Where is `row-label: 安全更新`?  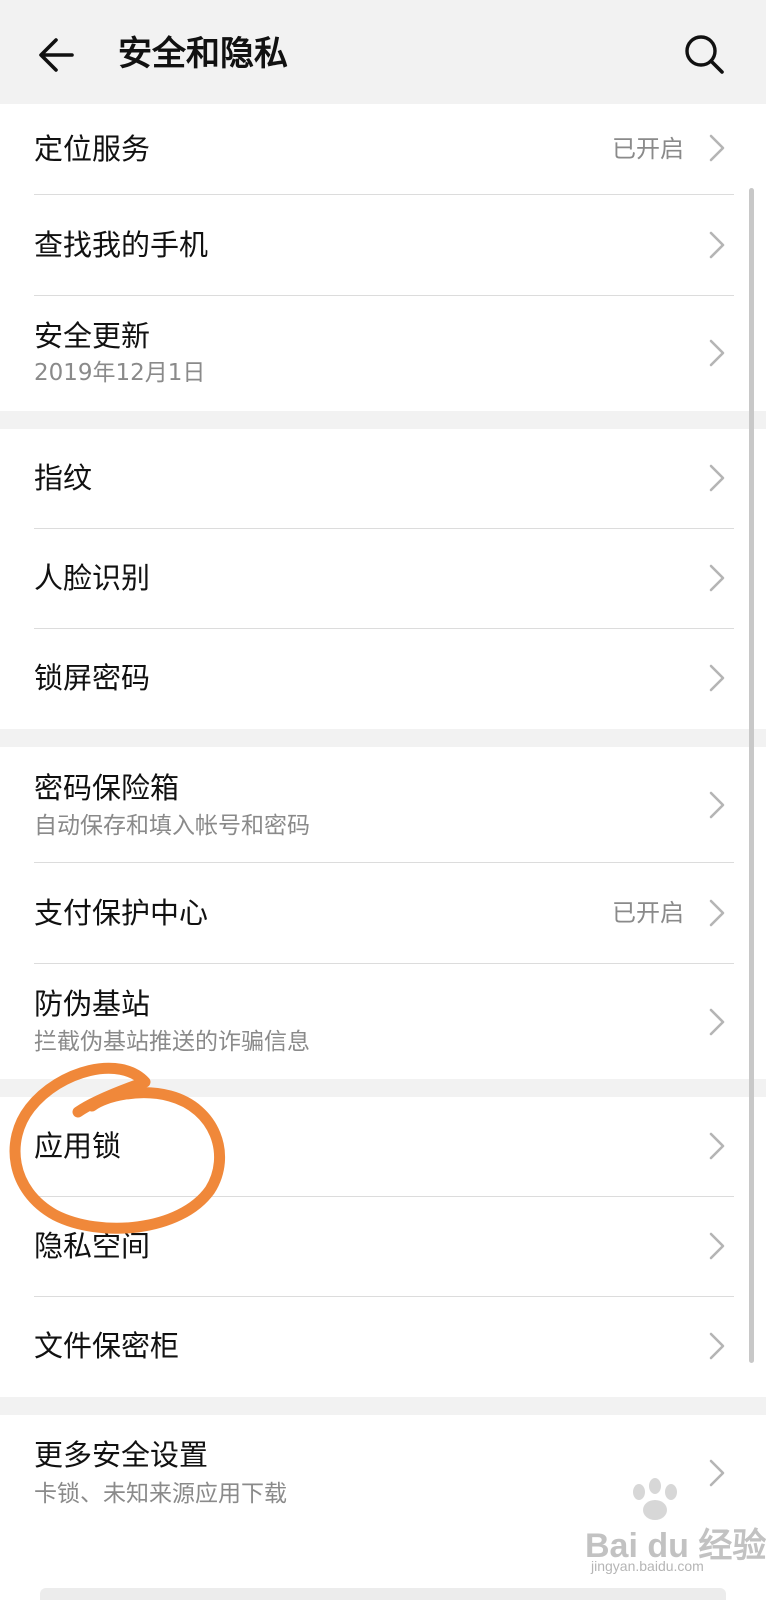
row-label: 安全更新 is located at coordinates (92, 336).